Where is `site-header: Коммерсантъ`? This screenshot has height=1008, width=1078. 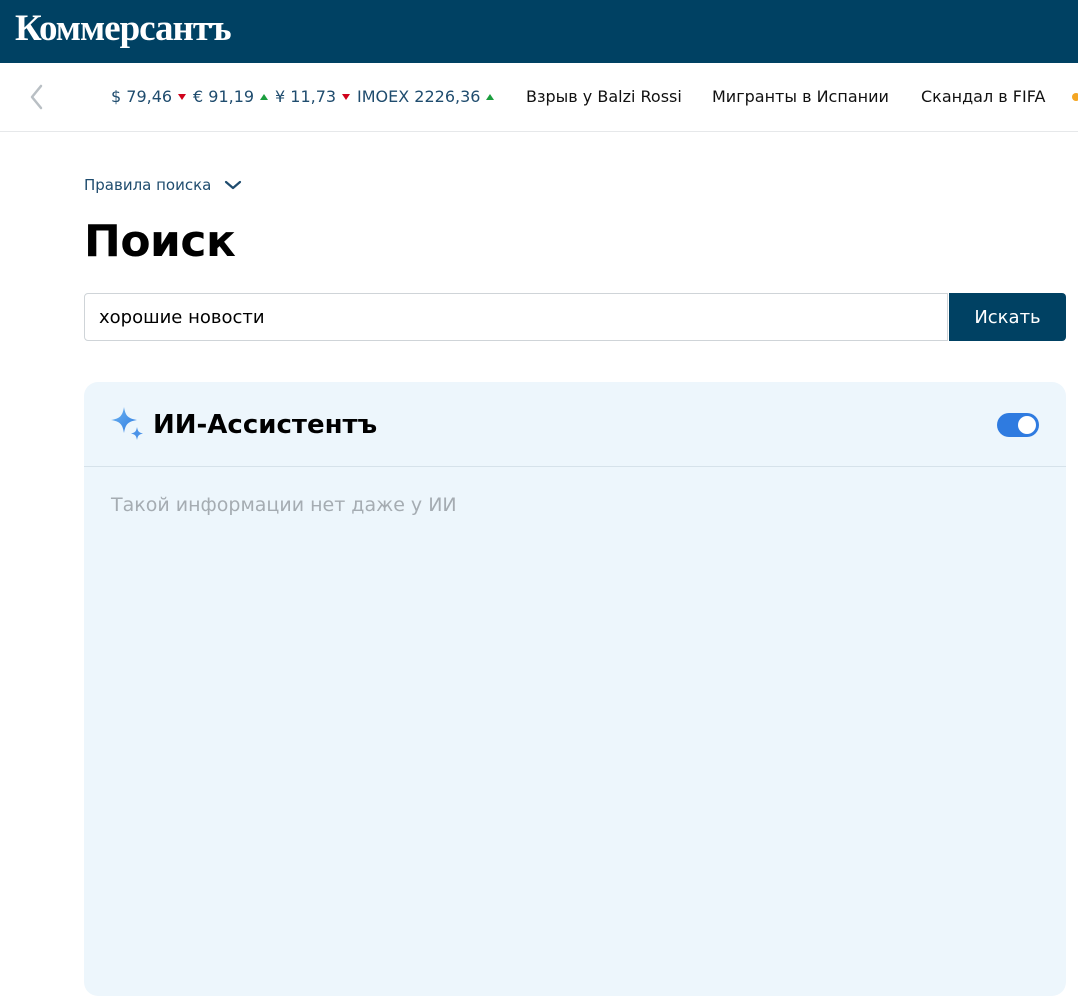 site-header: Коммерсантъ is located at coordinates (539, 31).